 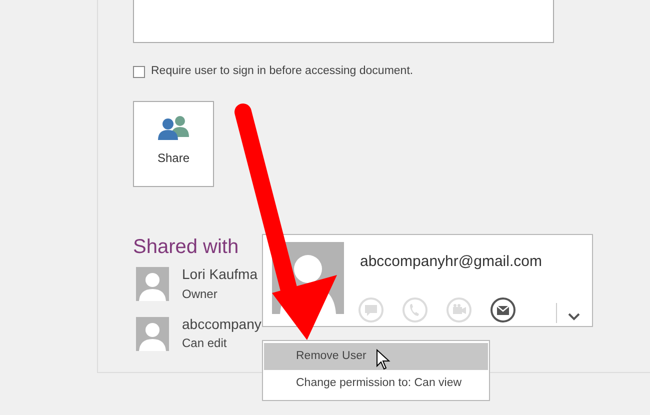 What do you see at coordinates (451, 262) in the screenshot?
I see `contact-email: abccompanyhr@gmail.com` at bounding box center [451, 262].